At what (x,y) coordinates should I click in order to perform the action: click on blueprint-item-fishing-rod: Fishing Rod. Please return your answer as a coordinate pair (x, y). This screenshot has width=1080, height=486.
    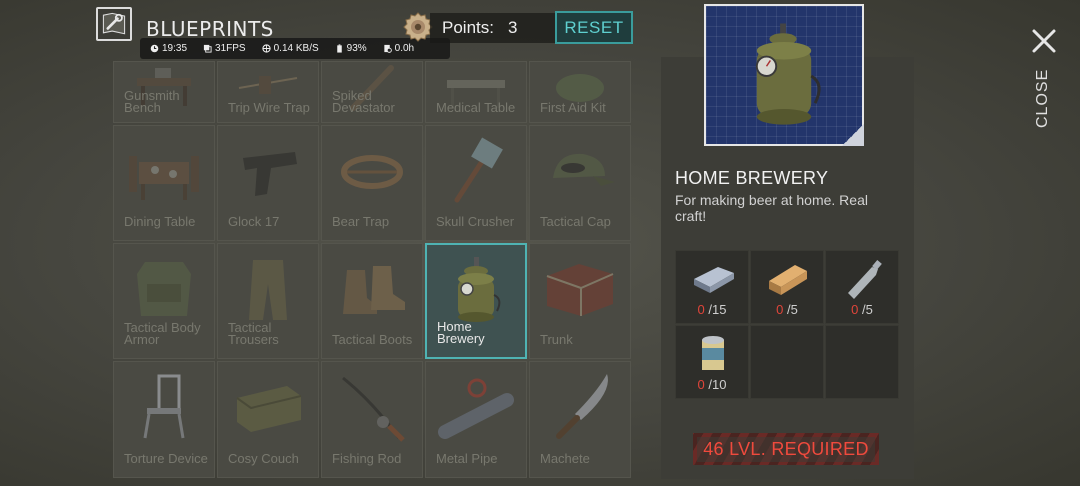
    Looking at the image, I should click on (372, 419).